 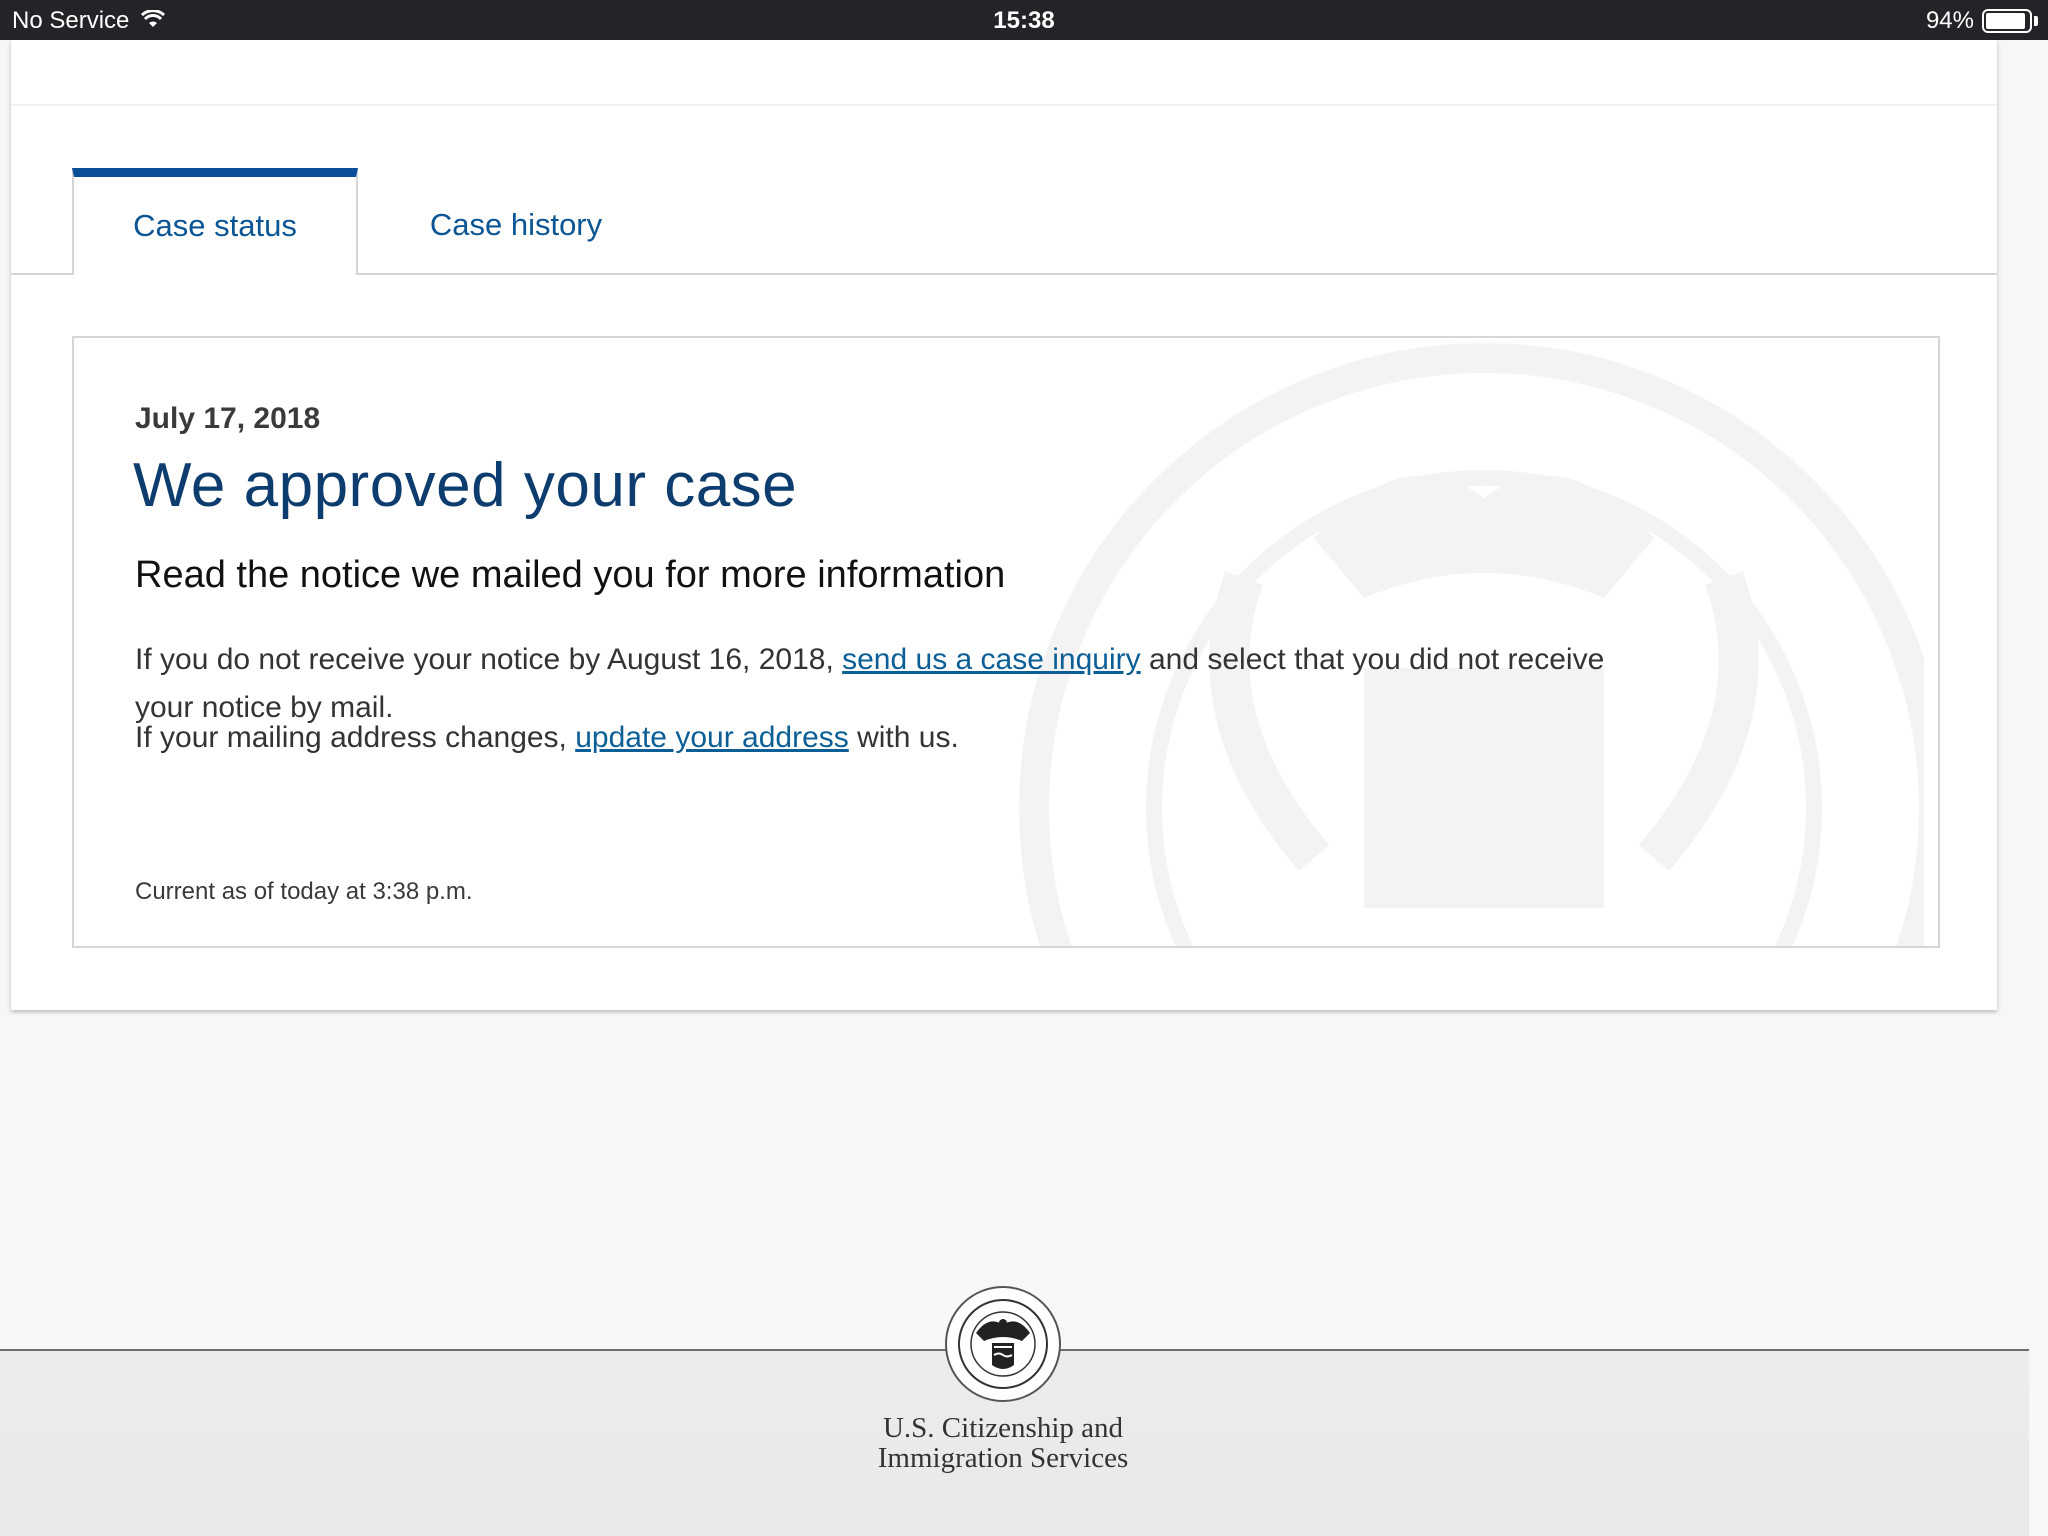 I want to click on status-bar: No Service 15:38 94%, so click(x=1024, y=20).